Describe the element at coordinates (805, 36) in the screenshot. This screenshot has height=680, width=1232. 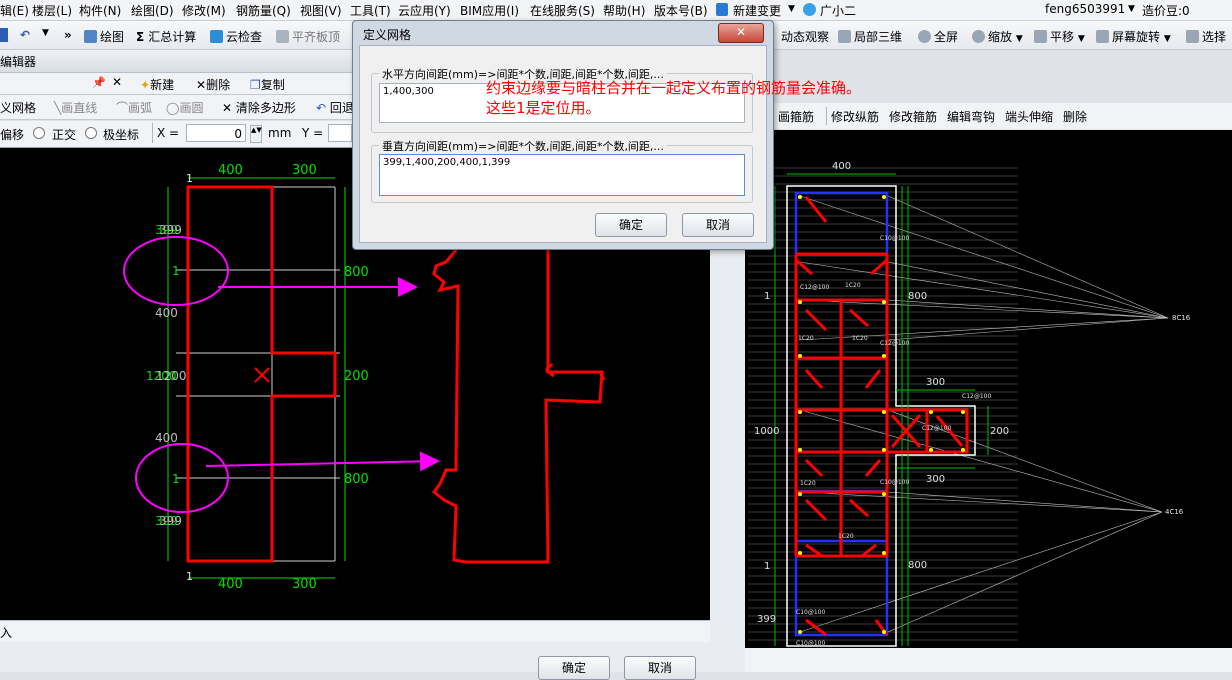
I see `dynamic-view-button: 动态观察` at that location.